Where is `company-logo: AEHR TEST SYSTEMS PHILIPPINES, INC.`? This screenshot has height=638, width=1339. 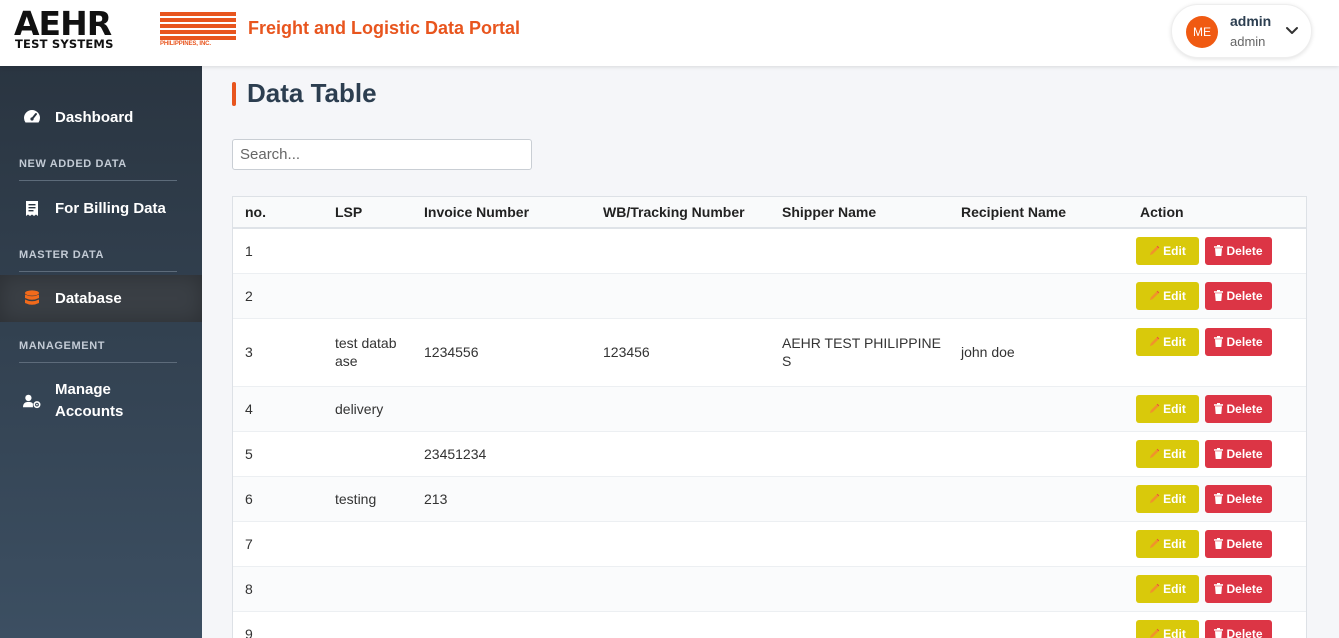 company-logo: AEHR TEST SYSTEMS PHILIPPINES, INC. is located at coordinates (125, 29).